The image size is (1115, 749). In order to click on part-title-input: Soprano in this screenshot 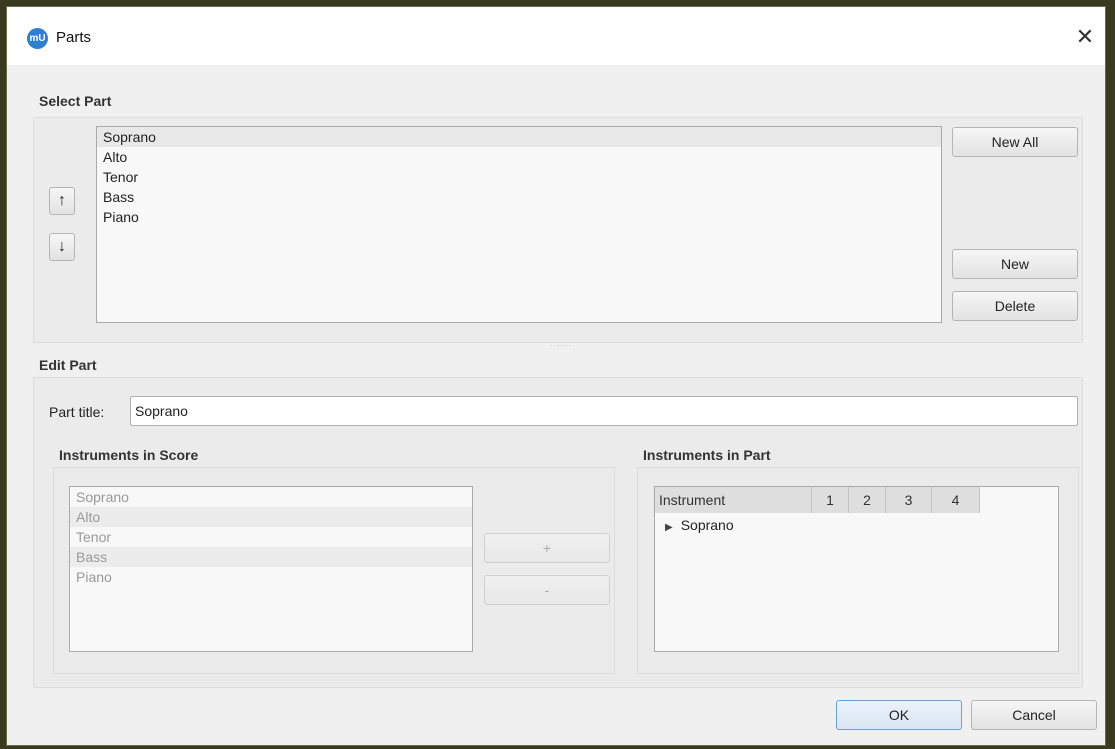, I will do `click(604, 411)`.